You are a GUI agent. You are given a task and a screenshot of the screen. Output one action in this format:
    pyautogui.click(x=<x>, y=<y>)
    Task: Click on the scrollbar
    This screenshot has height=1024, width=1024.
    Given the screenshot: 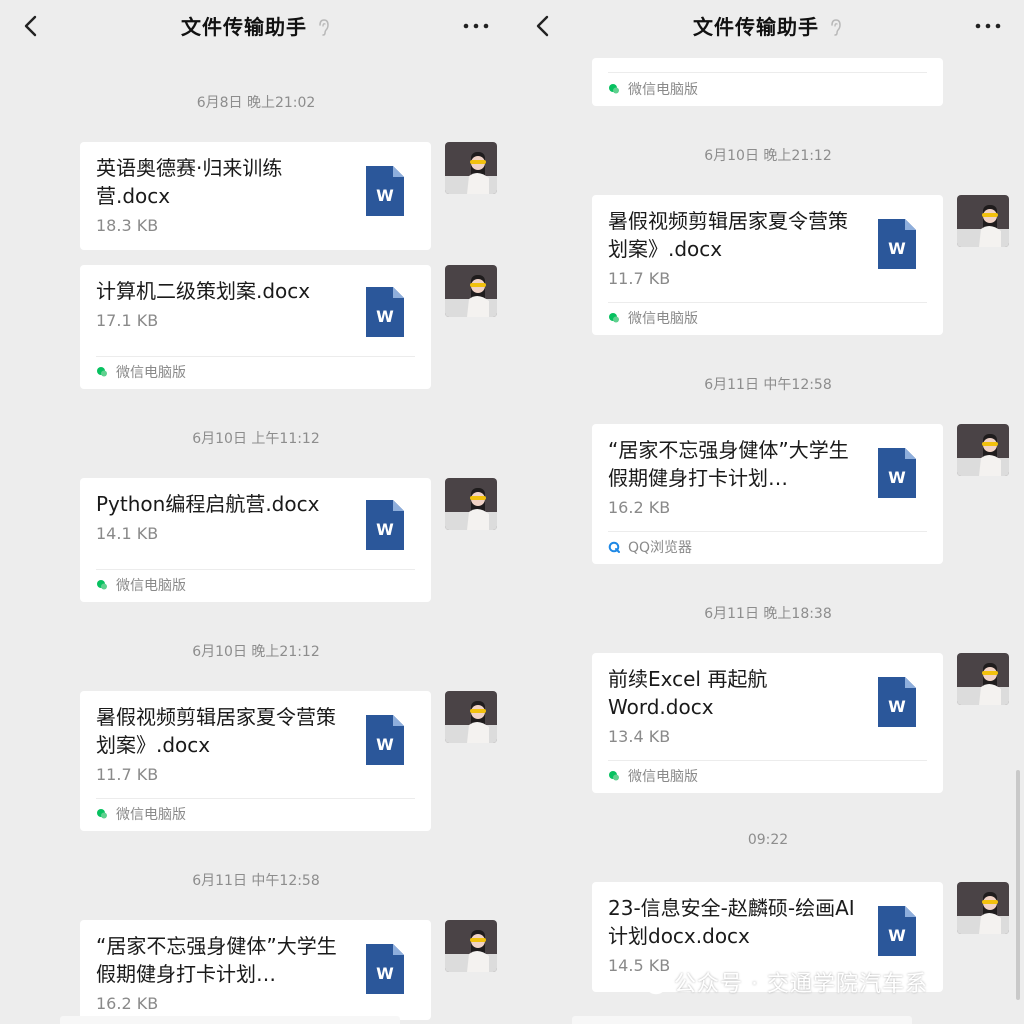 What is the action you would take?
    pyautogui.click(x=1018, y=885)
    